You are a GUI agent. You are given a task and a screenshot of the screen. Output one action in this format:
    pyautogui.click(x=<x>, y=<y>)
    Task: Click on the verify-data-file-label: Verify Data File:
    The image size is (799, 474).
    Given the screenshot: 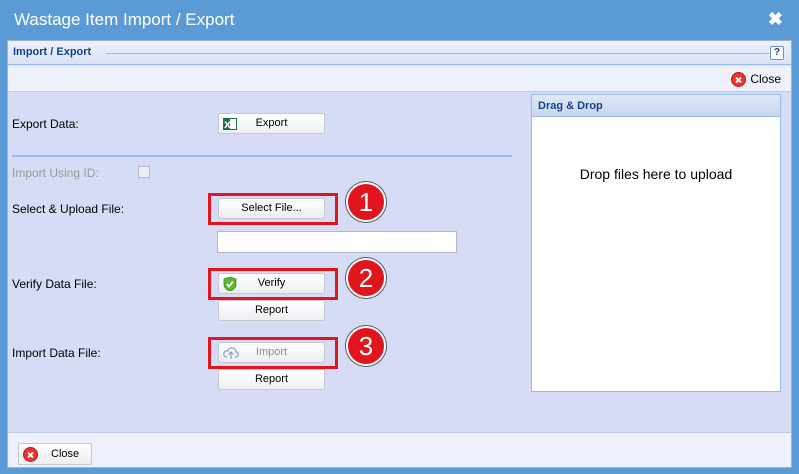 What is the action you would take?
    pyautogui.click(x=54, y=284)
    